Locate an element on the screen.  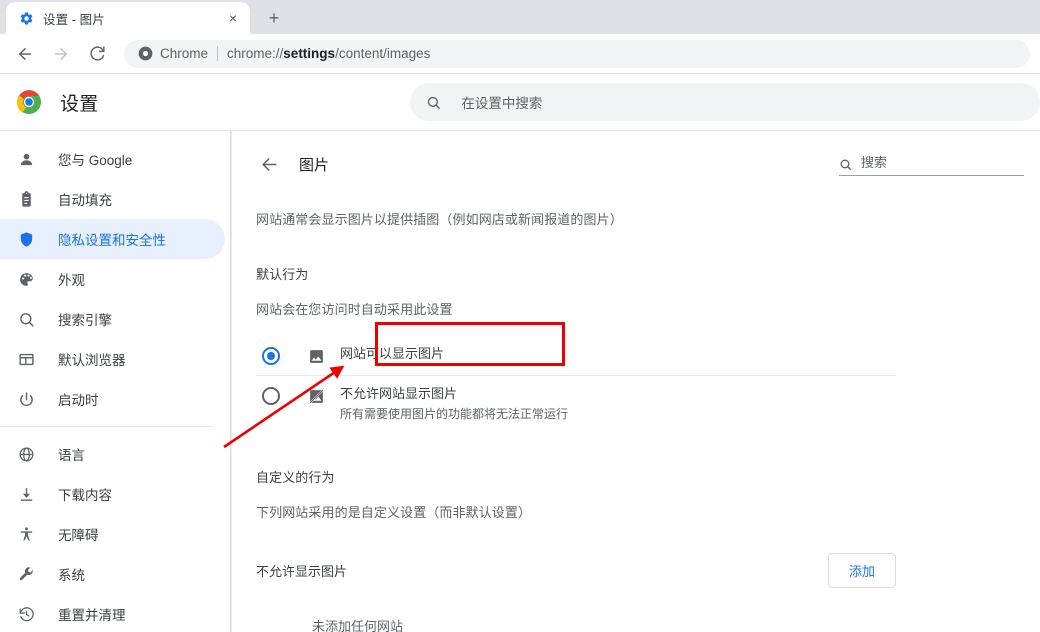
radio-option-label: 网站可以显示图片 is located at coordinates (392, 353).